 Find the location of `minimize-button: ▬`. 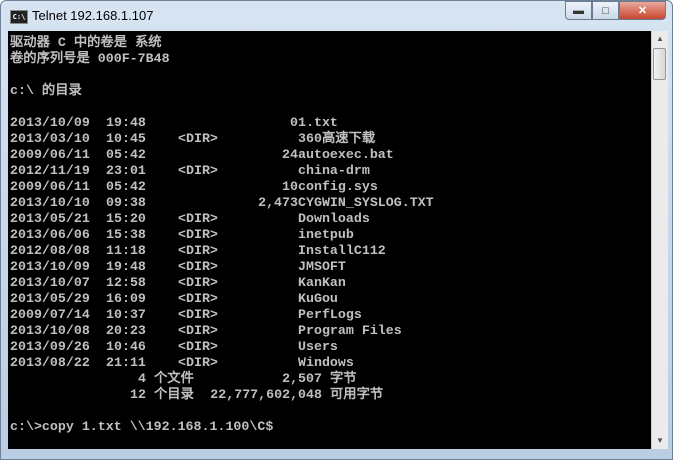

minimize-button: ▬ is located at coordinates (578, 10).